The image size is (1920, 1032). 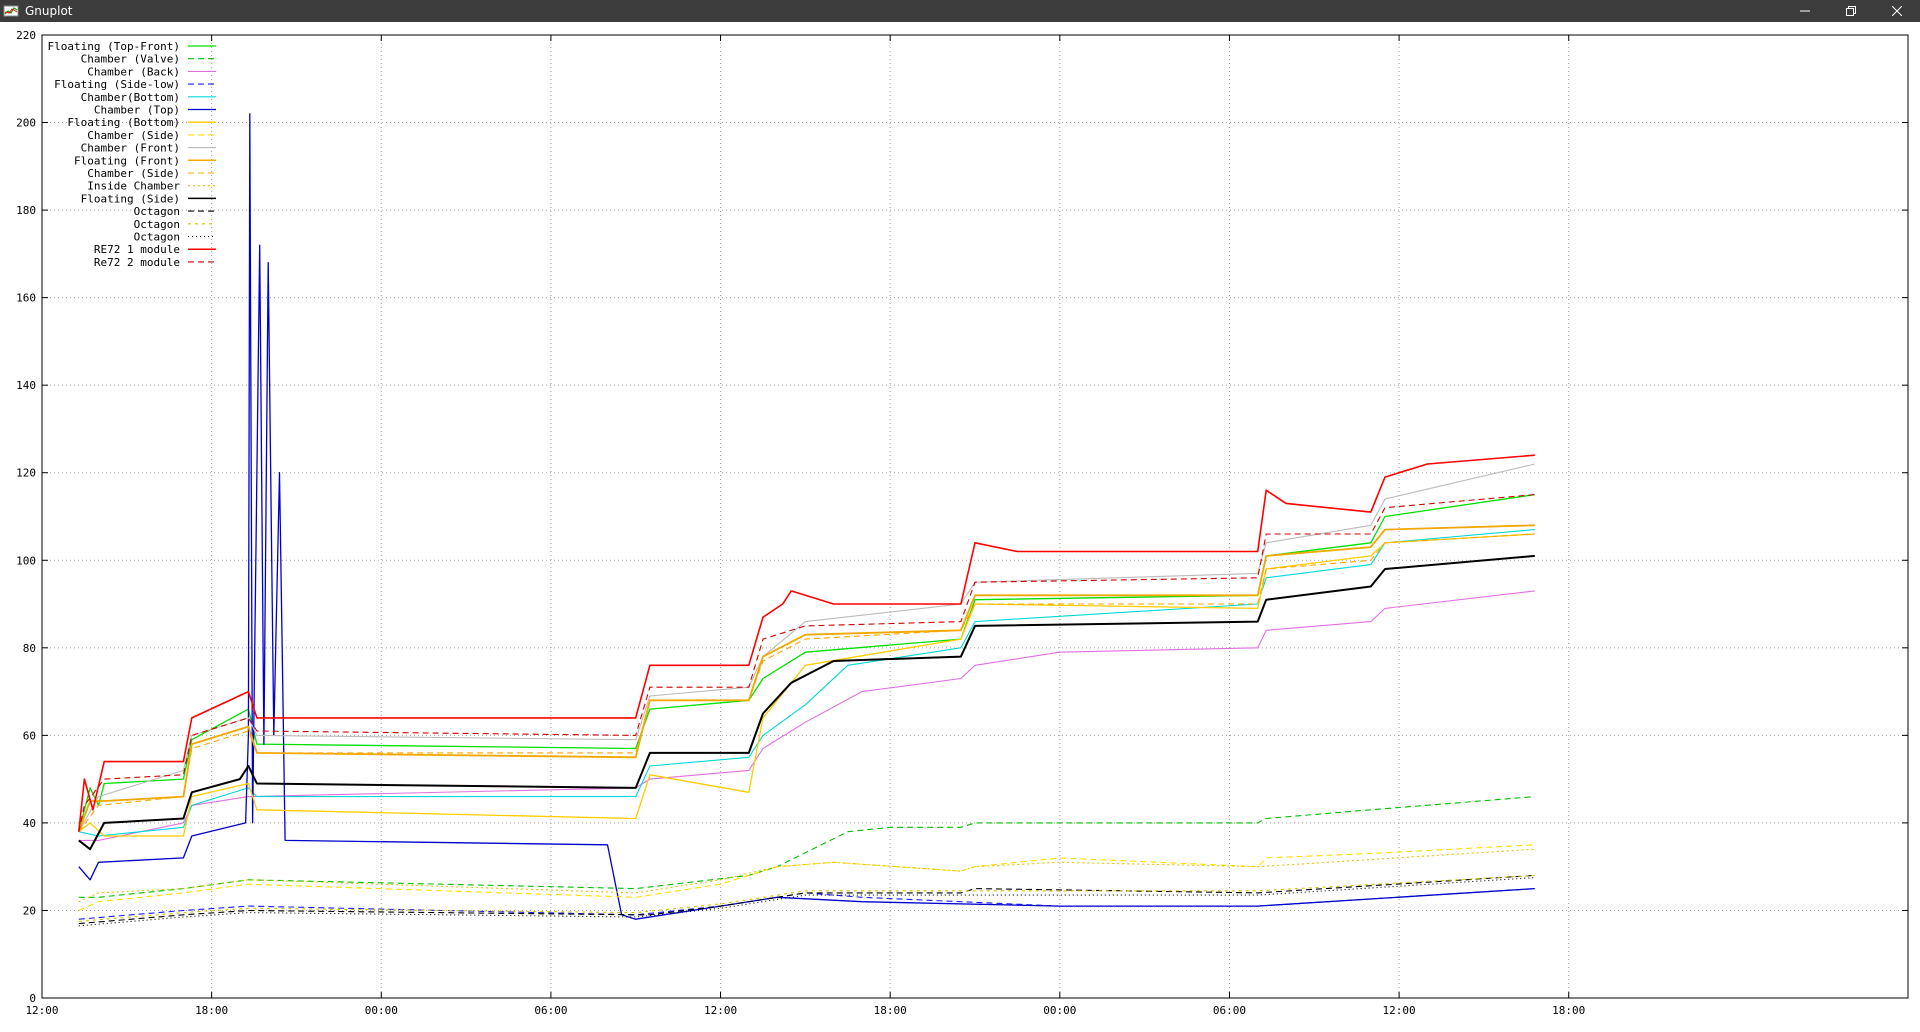 What do you see at coordinates (133, 71) in the screenshot?
I see `legend-label: Chamber (Back)` at bounding box center [133, 71].